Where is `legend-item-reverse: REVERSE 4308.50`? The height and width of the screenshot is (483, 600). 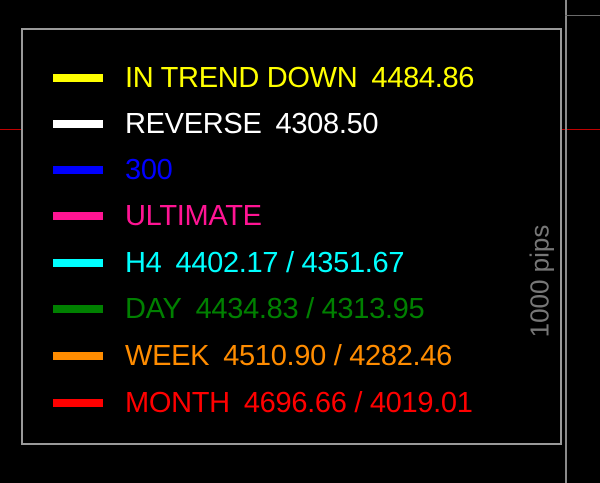
legend-item-reverse: REVERSE 4308.50 is located at coordinates (216, 124).